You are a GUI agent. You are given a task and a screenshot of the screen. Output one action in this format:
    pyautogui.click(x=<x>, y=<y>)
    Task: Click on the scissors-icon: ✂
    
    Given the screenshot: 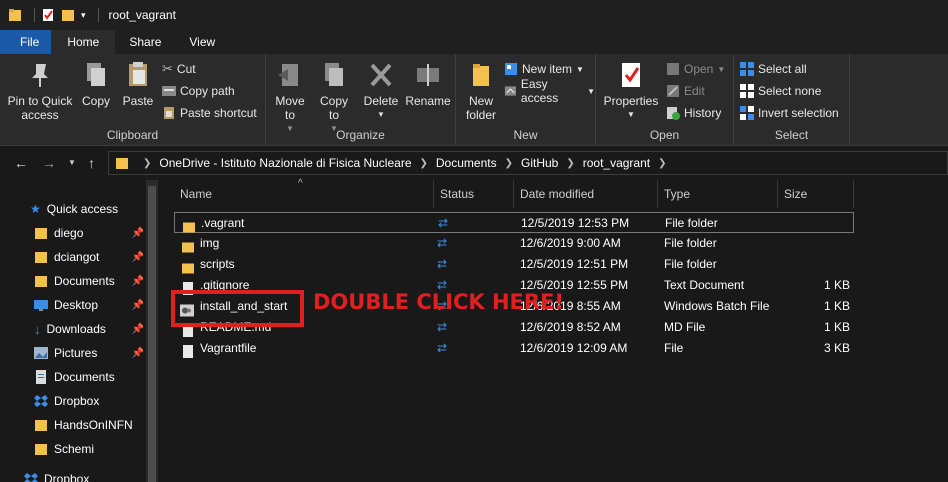 What is the action you would take?
    pyautogui.click(x=167, y=68)
    